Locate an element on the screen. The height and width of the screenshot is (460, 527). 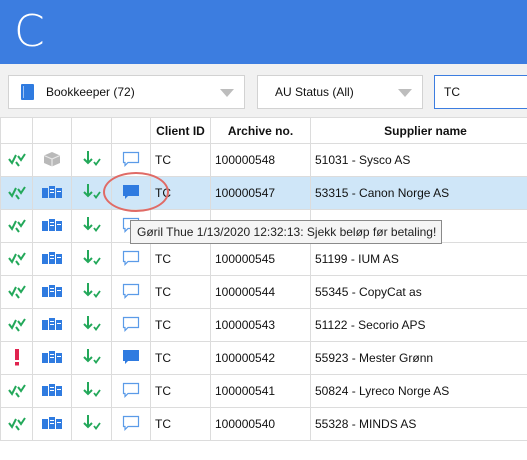
column-header-client-id: Client ID is located at coordinates (180, 130).